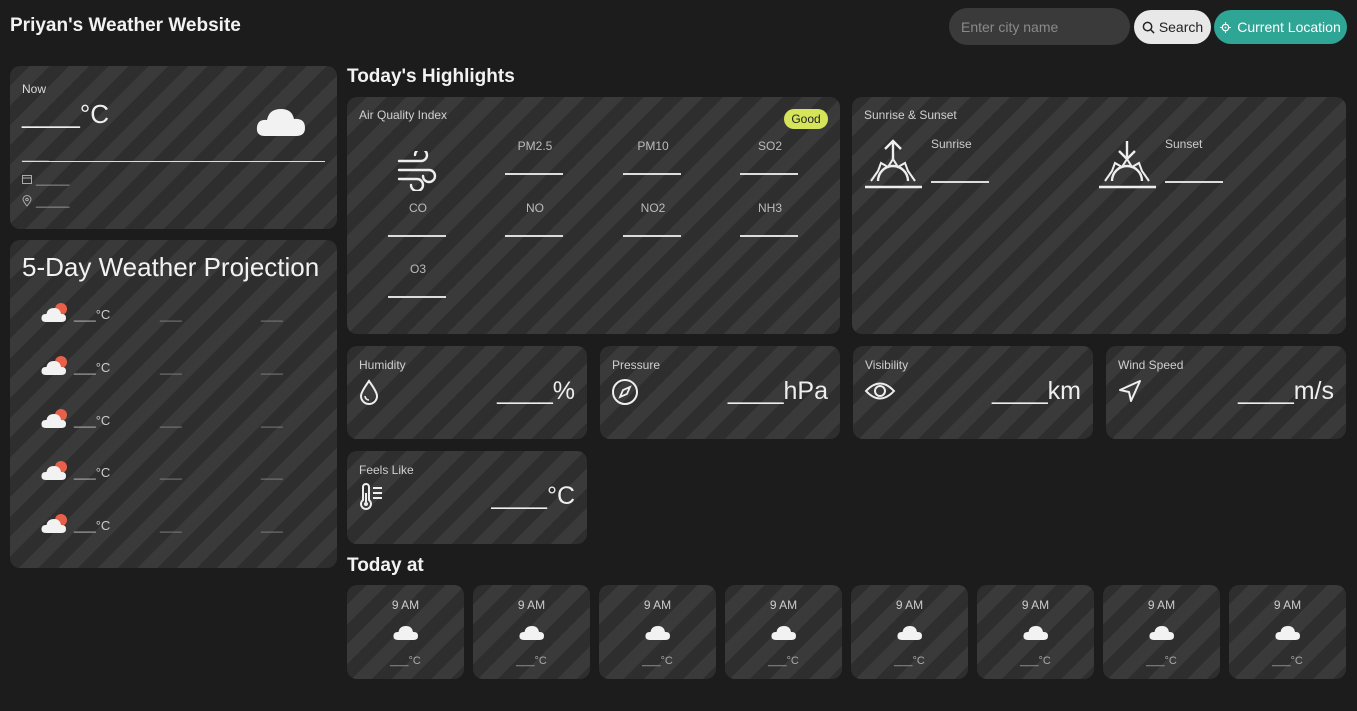 The width and height of the screenshot is (1357, 711). What do you see at coordinates (467, 497) in the screenshot?
I see `feels-like-card: Feels Like ____°C` at bounding box center [467, 497].